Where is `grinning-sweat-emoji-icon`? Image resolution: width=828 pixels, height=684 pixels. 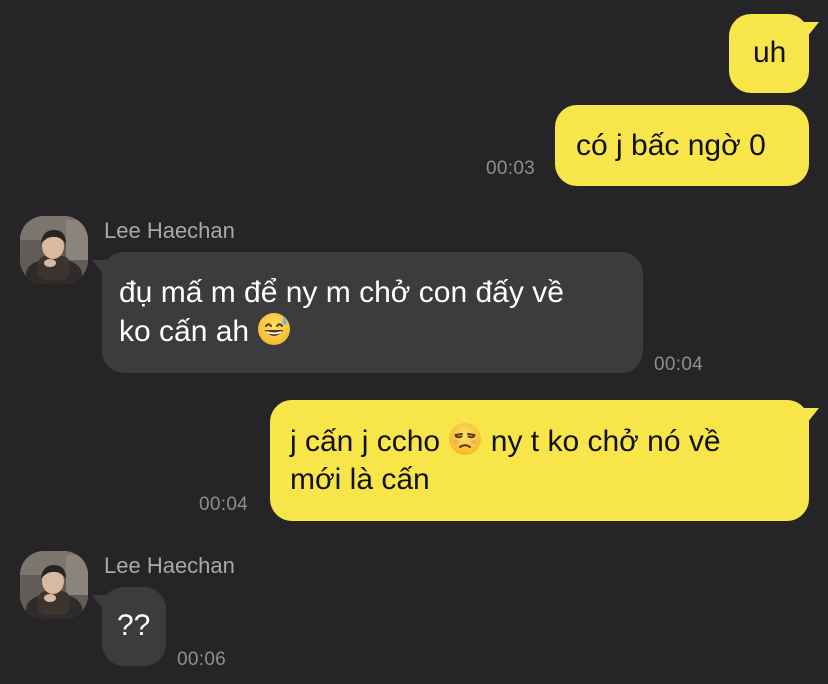
grinning-sweat-emoji-icon is located at coordinates (274, 329).